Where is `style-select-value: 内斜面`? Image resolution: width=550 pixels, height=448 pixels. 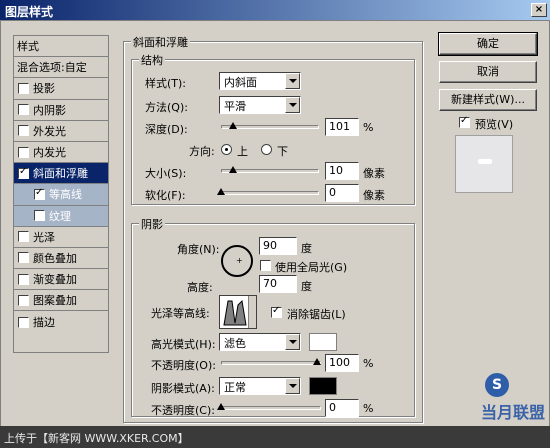 style-select-value: 内斜面 is located at coordinates (240, 82).